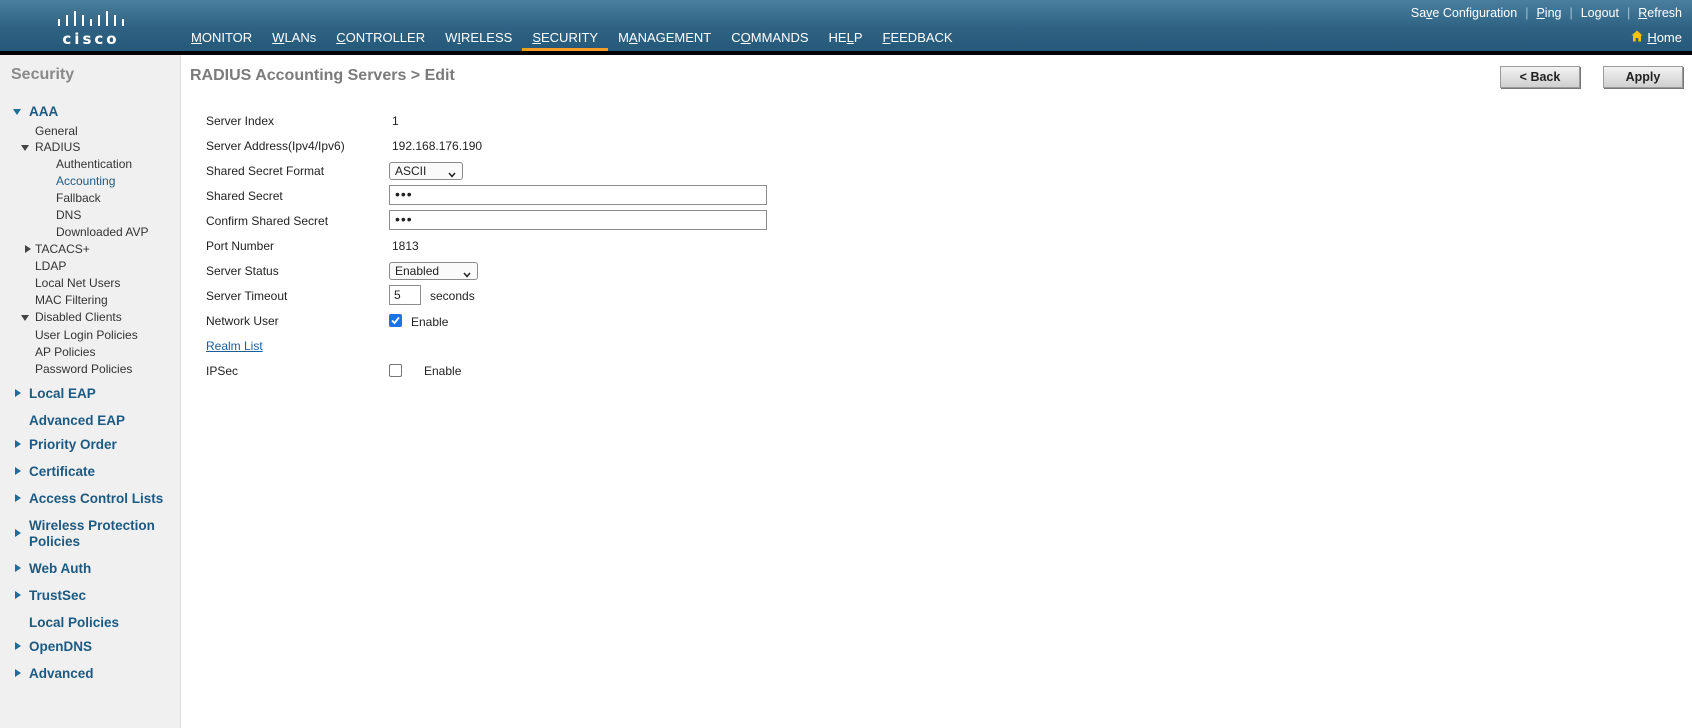 The width and height of the screenshot is (1692, 728). Describe the element at coordinates (769, 40) in the screenshot. I see `nav-commands: COMMANDS` at that location.